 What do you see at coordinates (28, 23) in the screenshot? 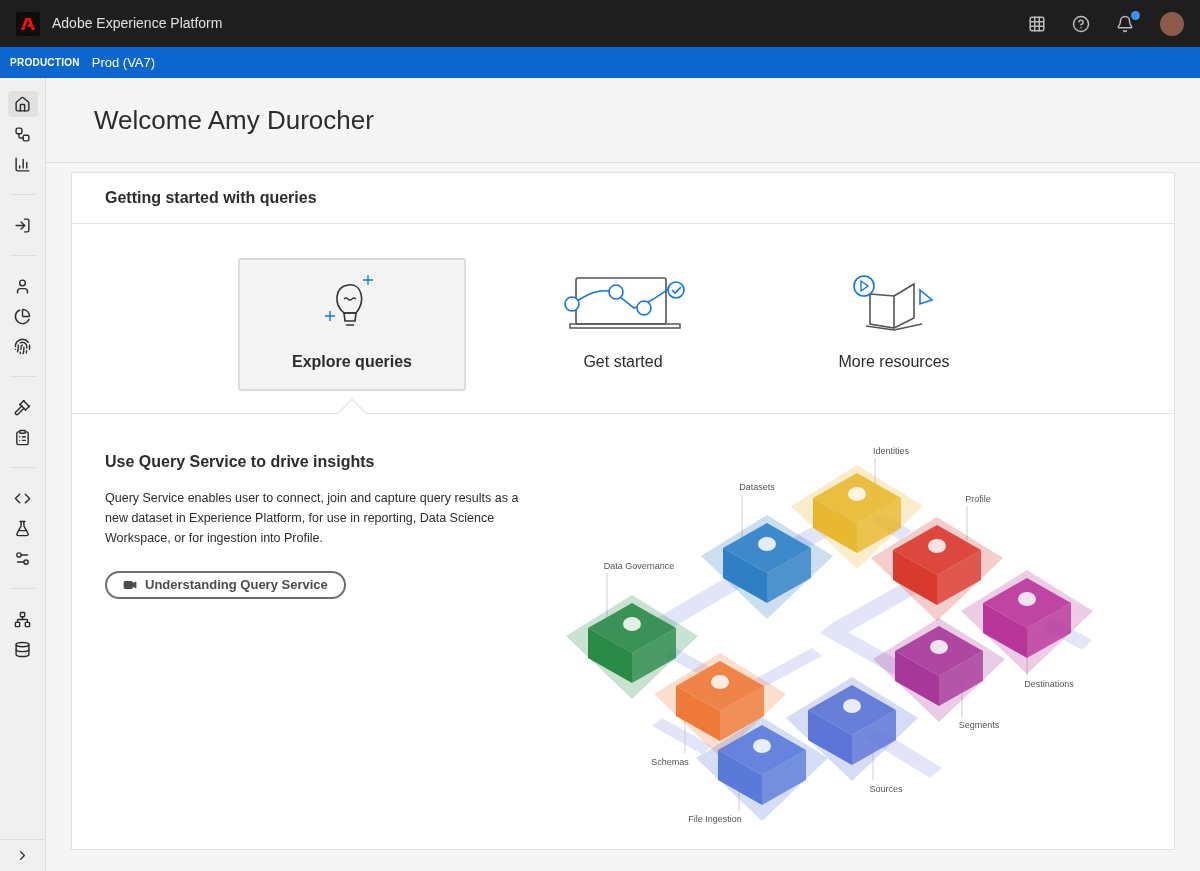
I see `logo-icon` at bounding box center [28, 23].